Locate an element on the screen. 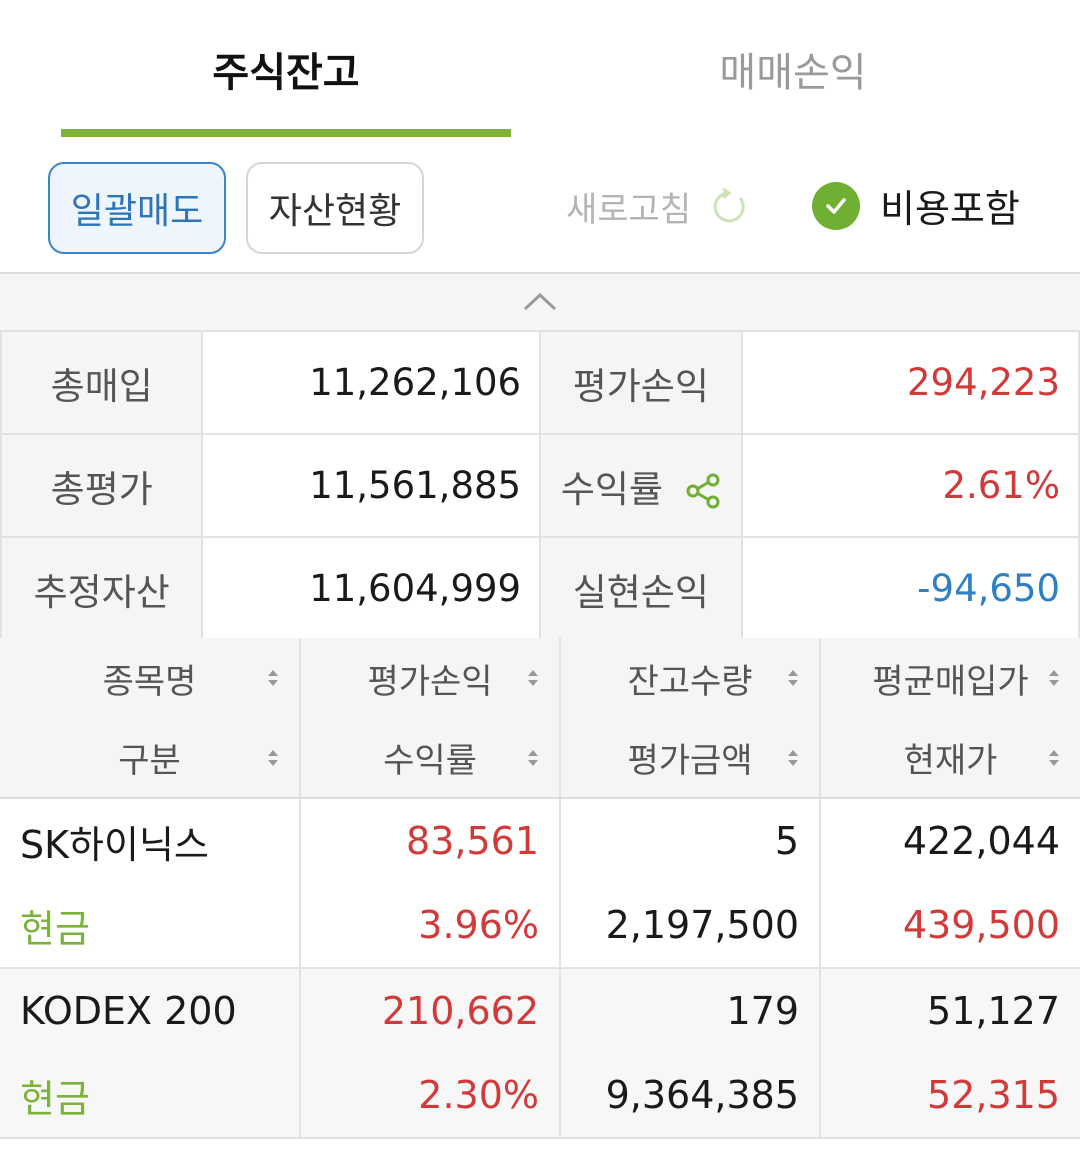  header-eval-amt: 평가금액 is located at coordinates (690, 758).